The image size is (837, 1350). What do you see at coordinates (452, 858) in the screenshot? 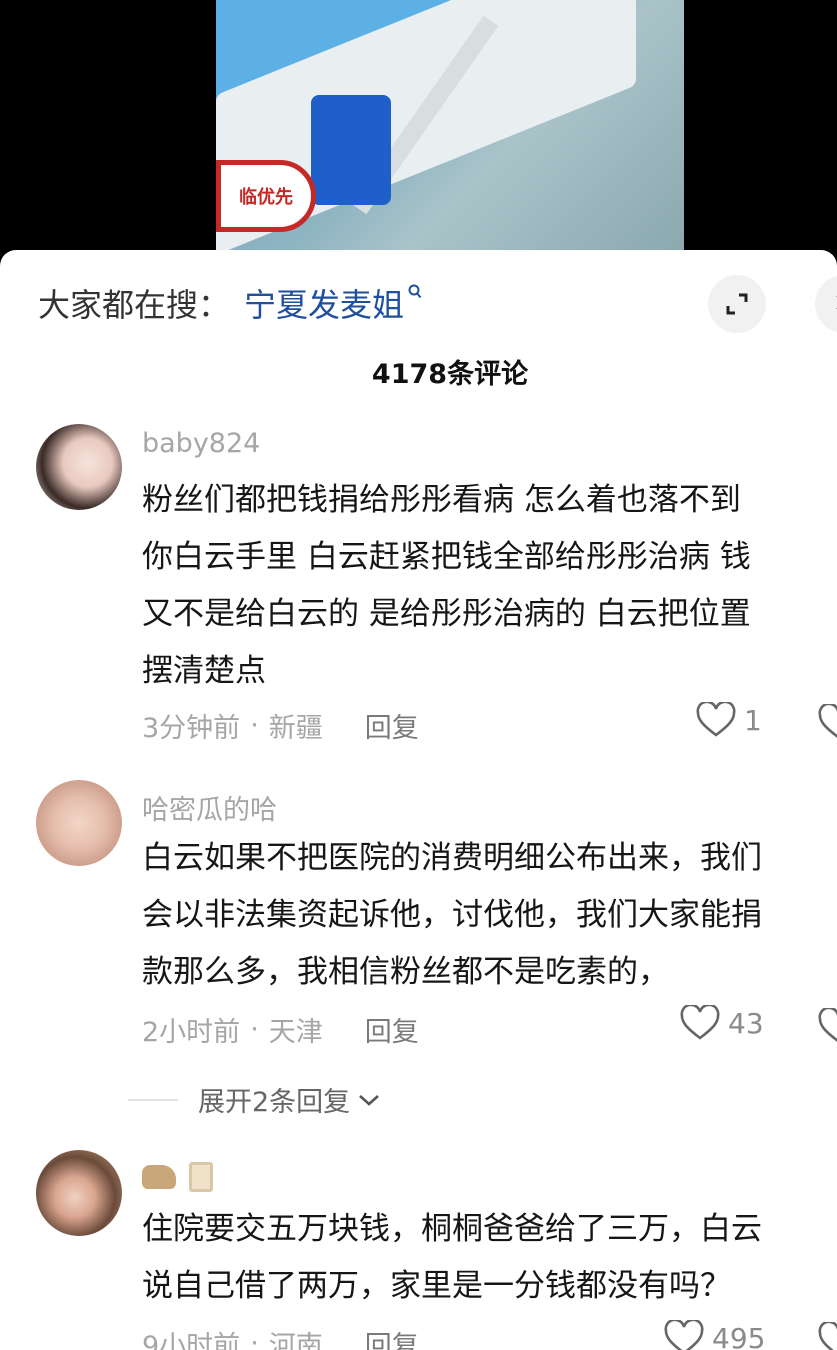
I see `comment-text-line: 白云如果不把医院的消费明细公布出来，我们` at bounding box center [452, 858].